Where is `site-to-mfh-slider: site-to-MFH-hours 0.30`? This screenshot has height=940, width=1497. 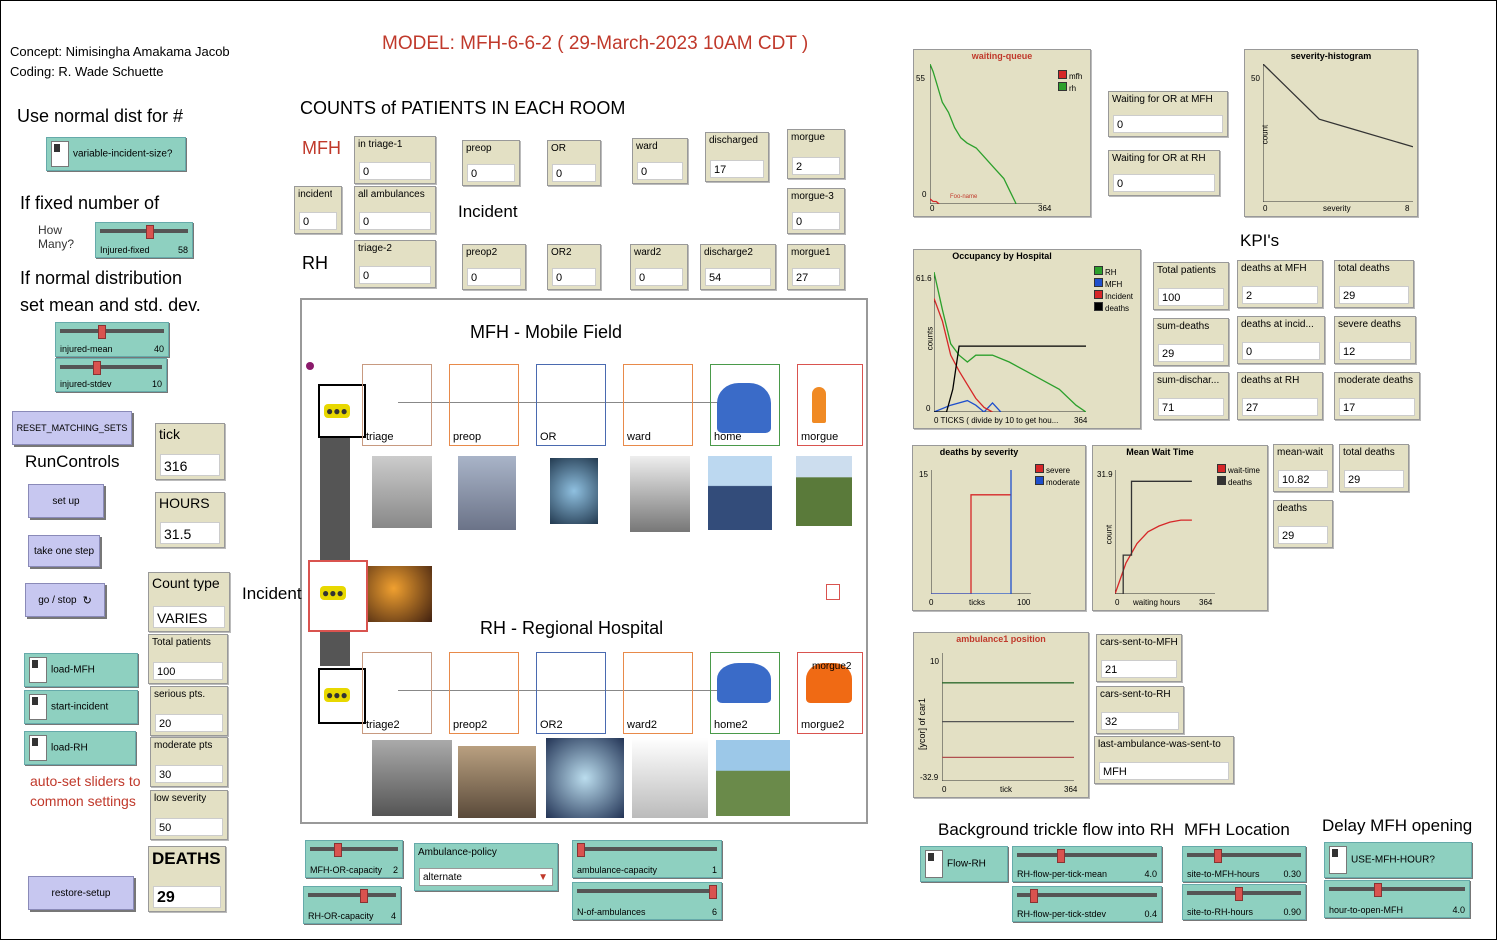 site-to-mfh-slider: site-to-MFH-hours 0.30 is located at coordinates (1244, 864).